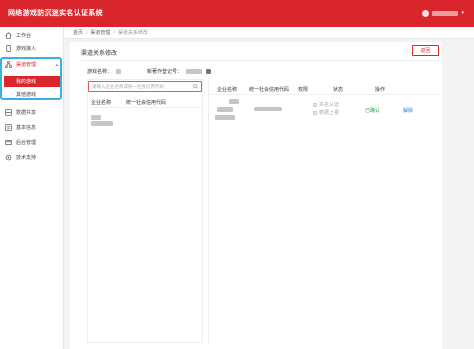 The image size is (474, 349). Describe the element at coordinates (100, 72) in the screenshot. I see `game-name-label: 游戏名称：` at that location.